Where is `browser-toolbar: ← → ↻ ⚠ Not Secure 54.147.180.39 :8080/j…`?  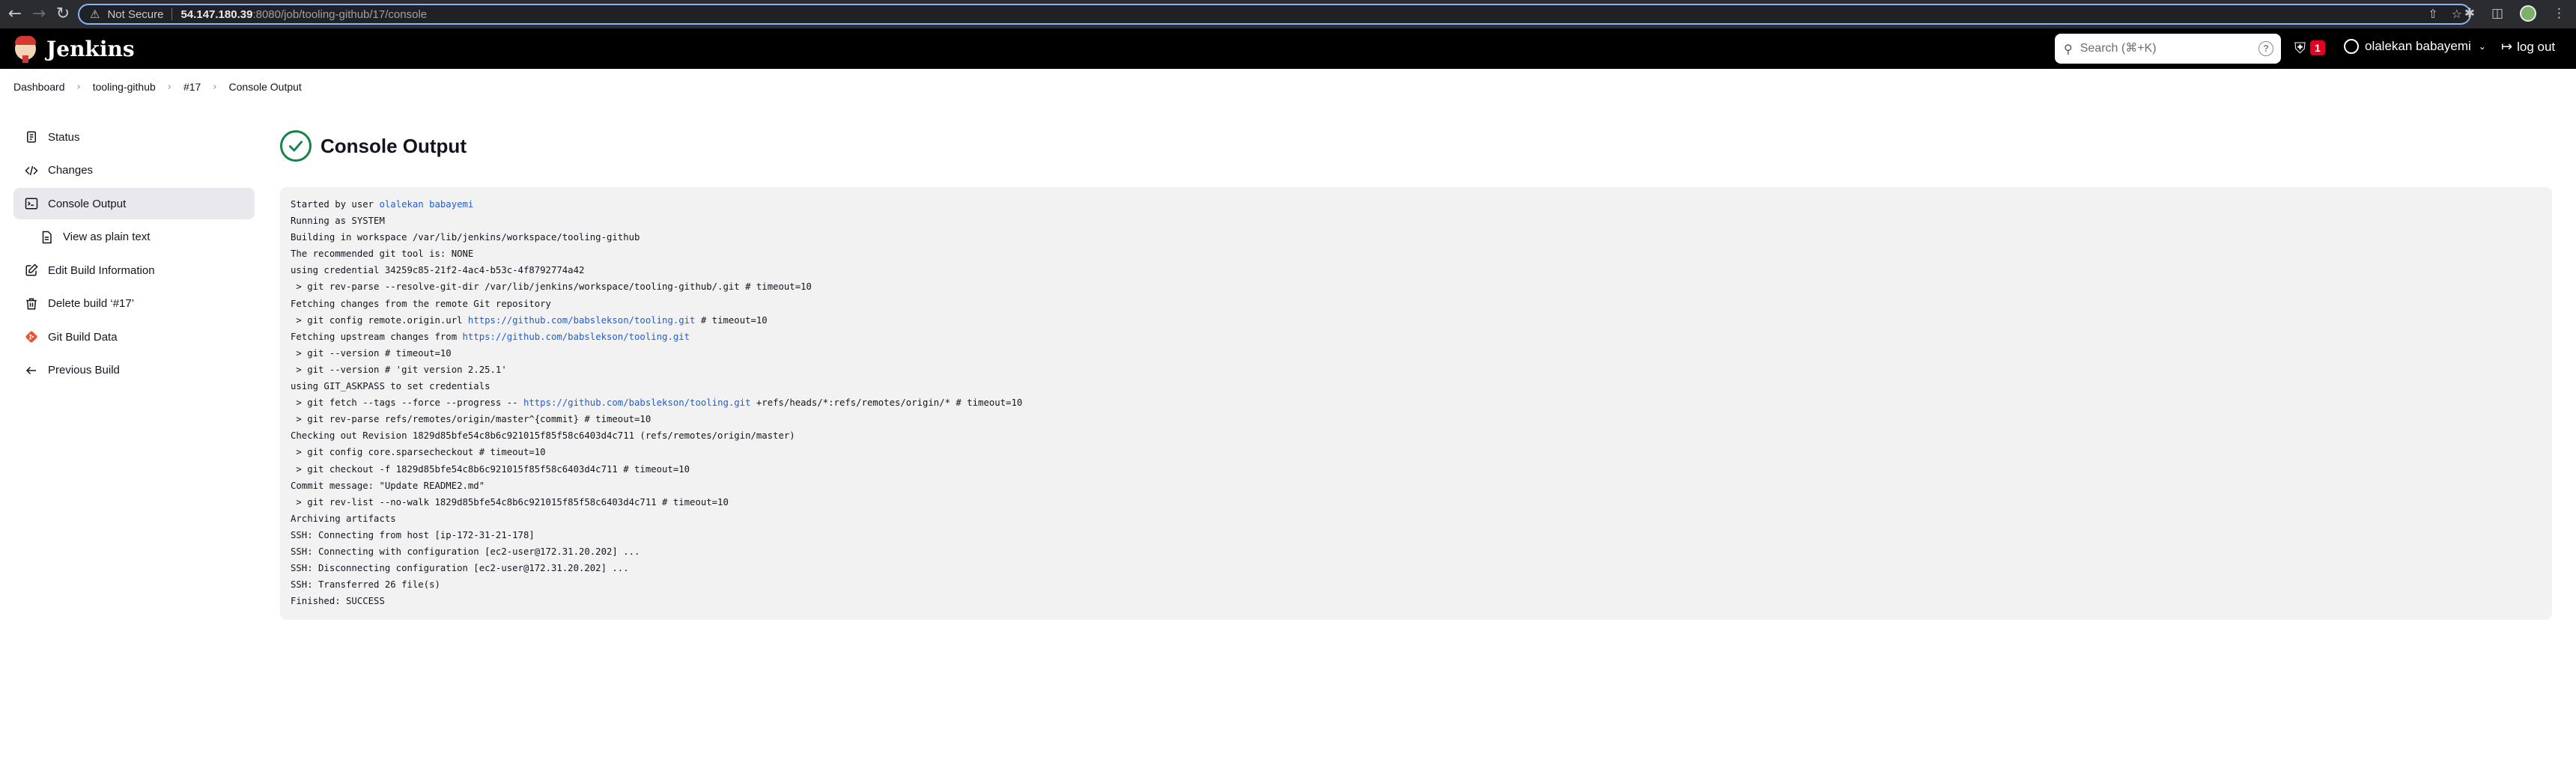
browser-toolbar: ← → ↻ ⚠ Not Secure 54.147.180.39 :8080/j… is located at coordinates (1288, 14).